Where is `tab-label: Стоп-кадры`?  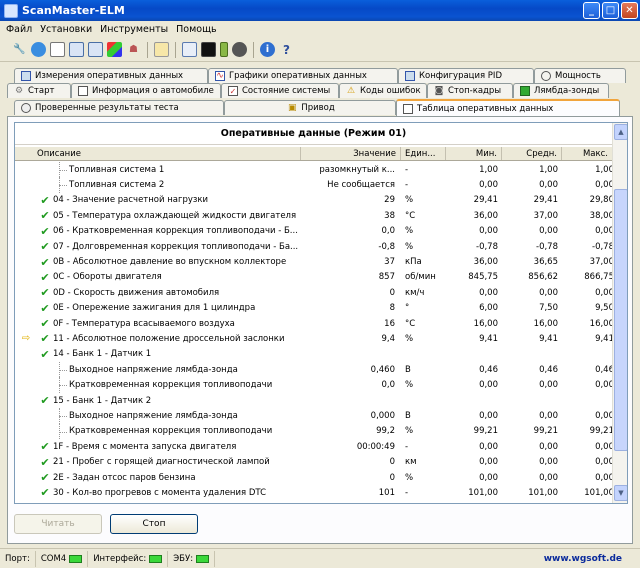
tab-label: Стоп-кадры is located at coordinates (475, 91).